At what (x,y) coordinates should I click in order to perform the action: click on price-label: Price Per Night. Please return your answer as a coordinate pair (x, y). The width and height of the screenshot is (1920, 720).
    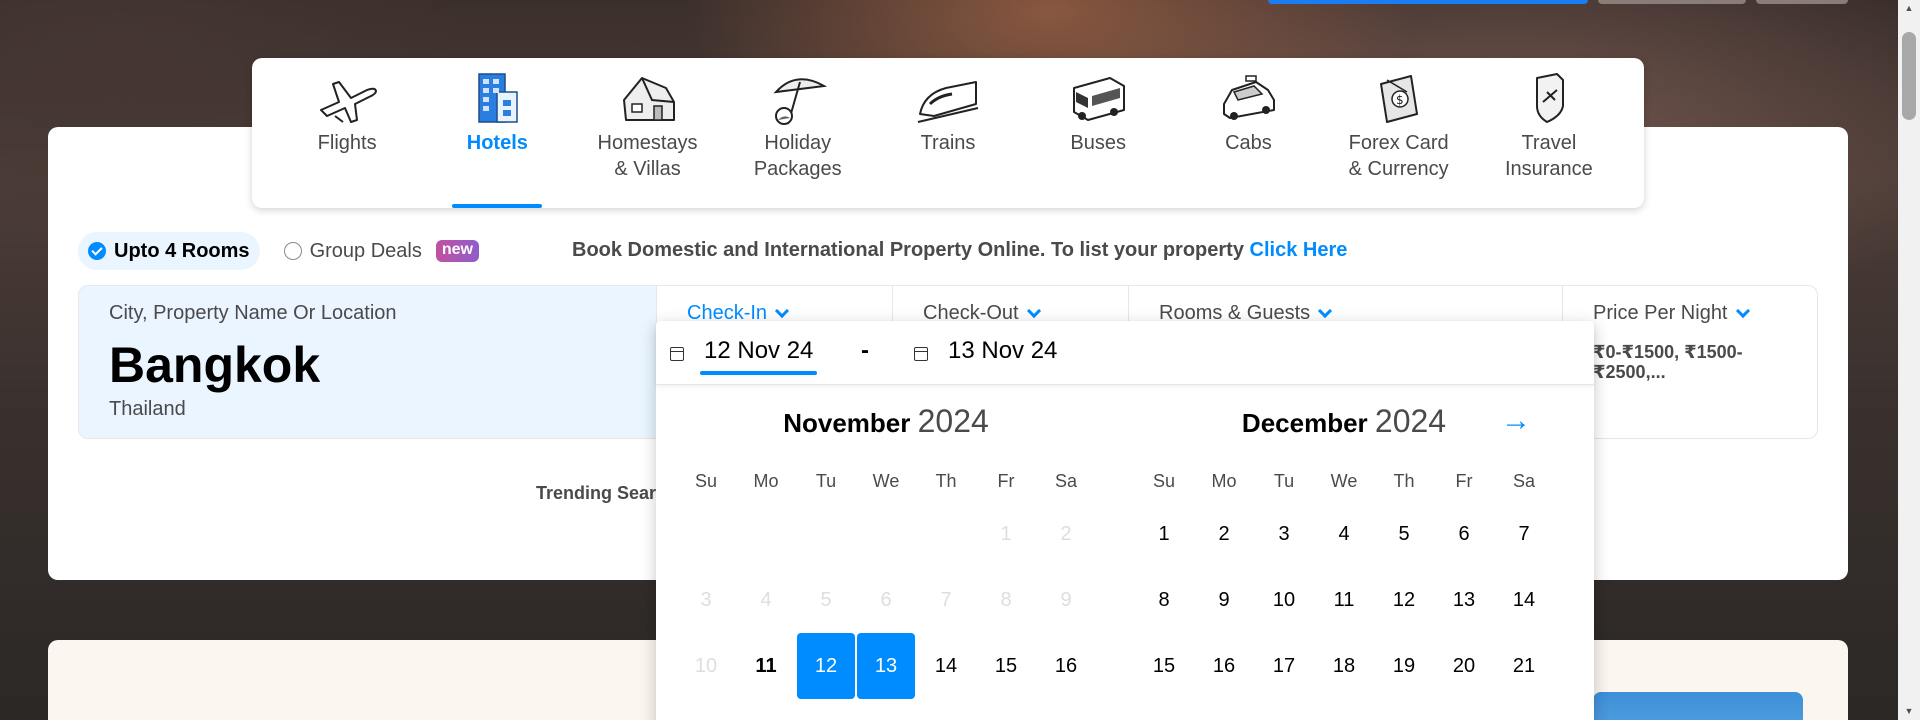
    Looking at the image, I should click on (1671, 313).